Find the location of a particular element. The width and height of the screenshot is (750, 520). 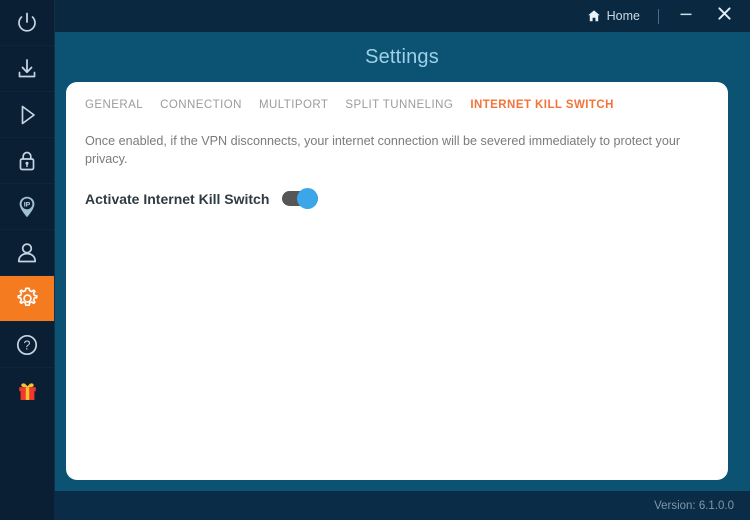

sidebar-item-settings is located at coordinates (27, 299).